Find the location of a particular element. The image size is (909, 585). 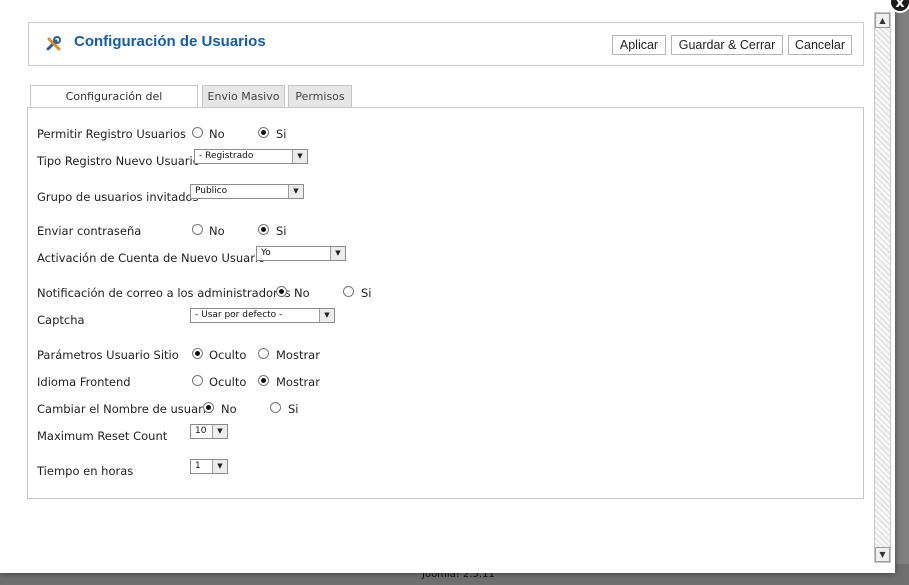

change-username-si-label: Si is located at coordinates (293, 409).